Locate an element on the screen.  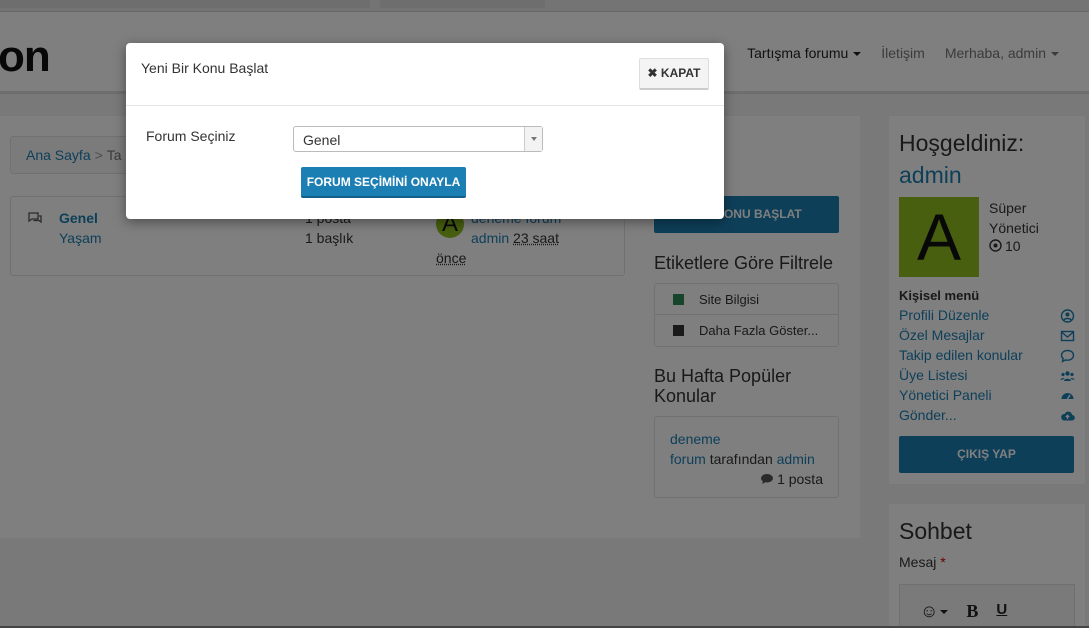
modal-divider is located at coordinates (425, 105).